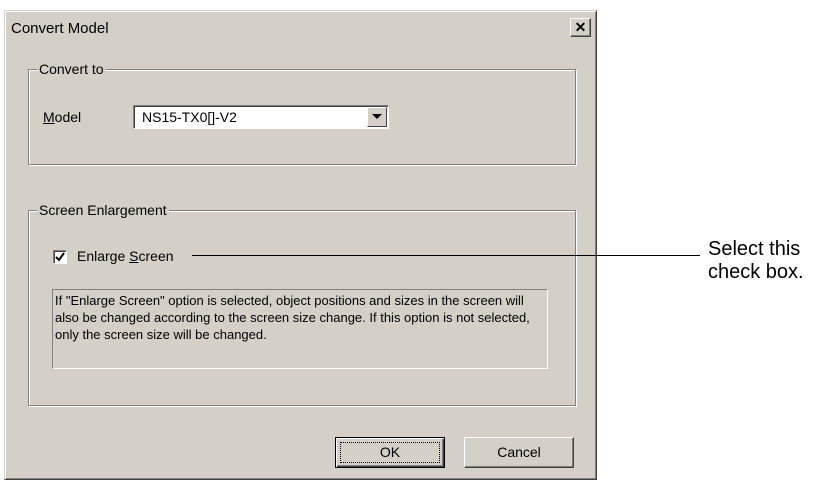 This screenshot has width=833, height=485. I want to click on ok-button: OK, so click(390, 452).